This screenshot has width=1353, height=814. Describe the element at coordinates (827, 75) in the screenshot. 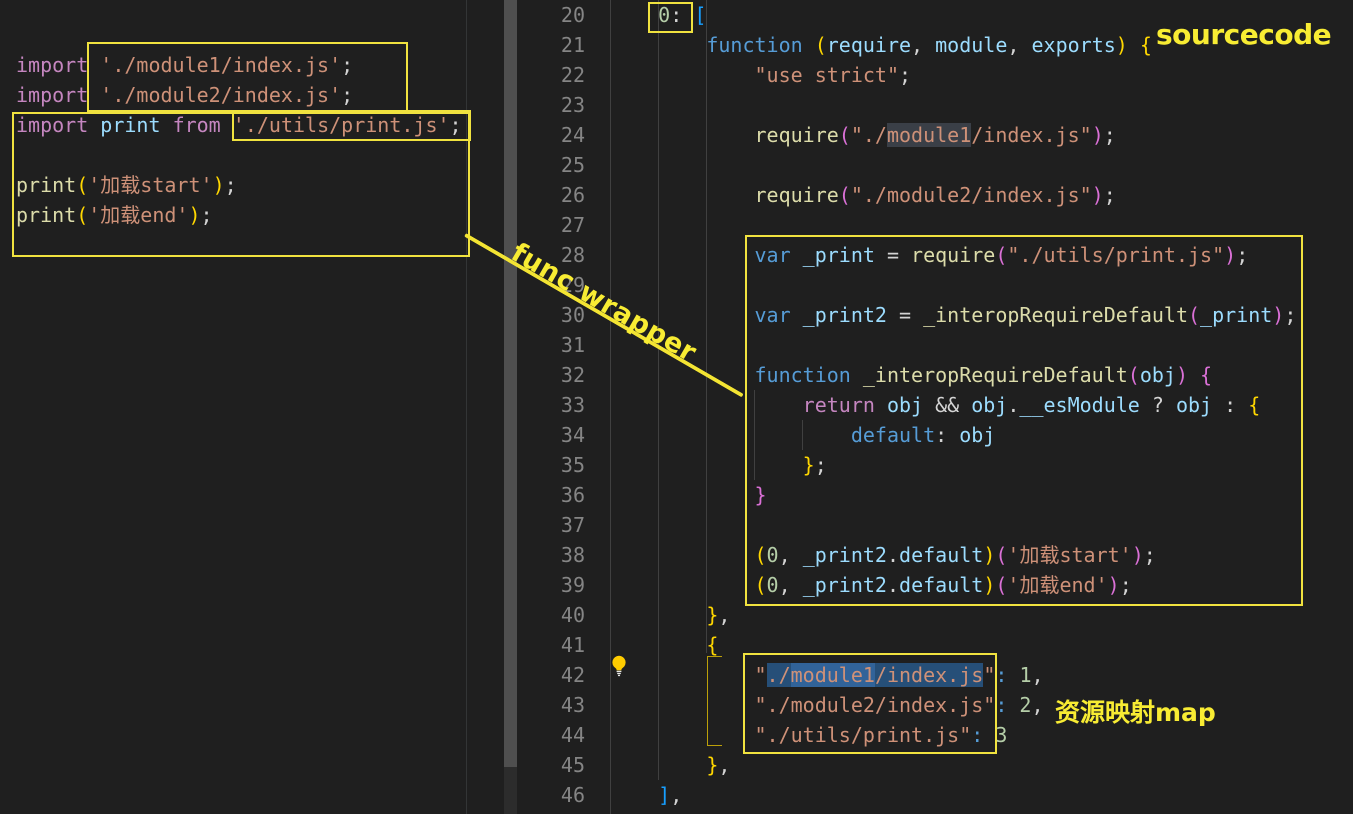

I see `code-token: "use strict"` at that location.